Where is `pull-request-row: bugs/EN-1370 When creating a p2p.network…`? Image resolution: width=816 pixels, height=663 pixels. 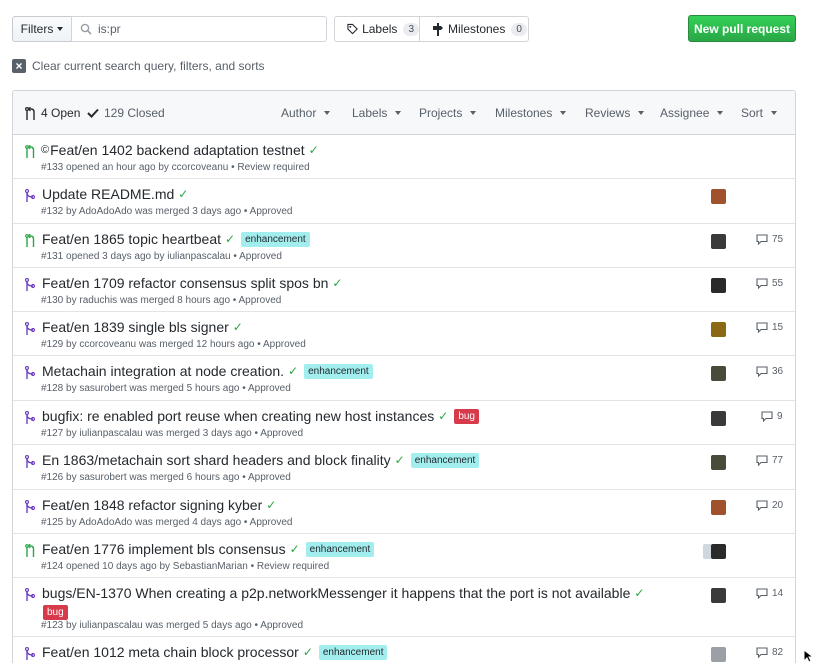 pull-request-row: bugs/EN-1370 When creating a p2p.network… is located at coordinates (404, 607).